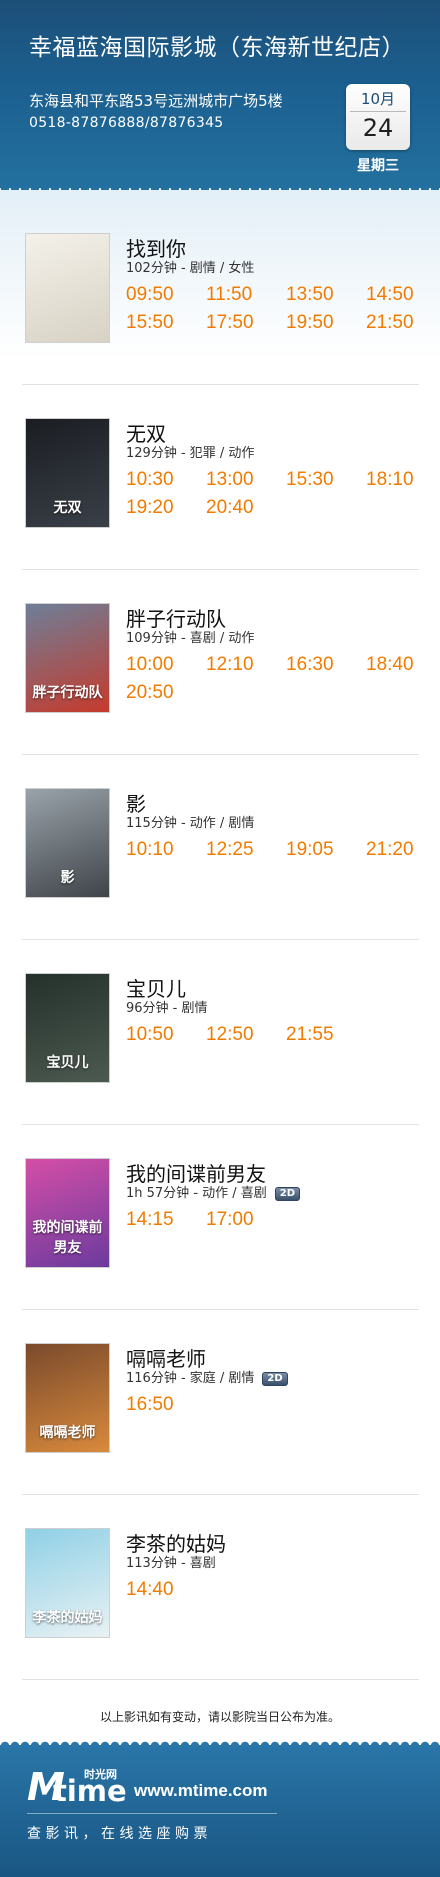 The width and height of the screenshot is (440, 1877). What do you see at coordinates (67, 508) in the screenshot?
I see `poster-title: 无双` at bounding box center [67, 508].